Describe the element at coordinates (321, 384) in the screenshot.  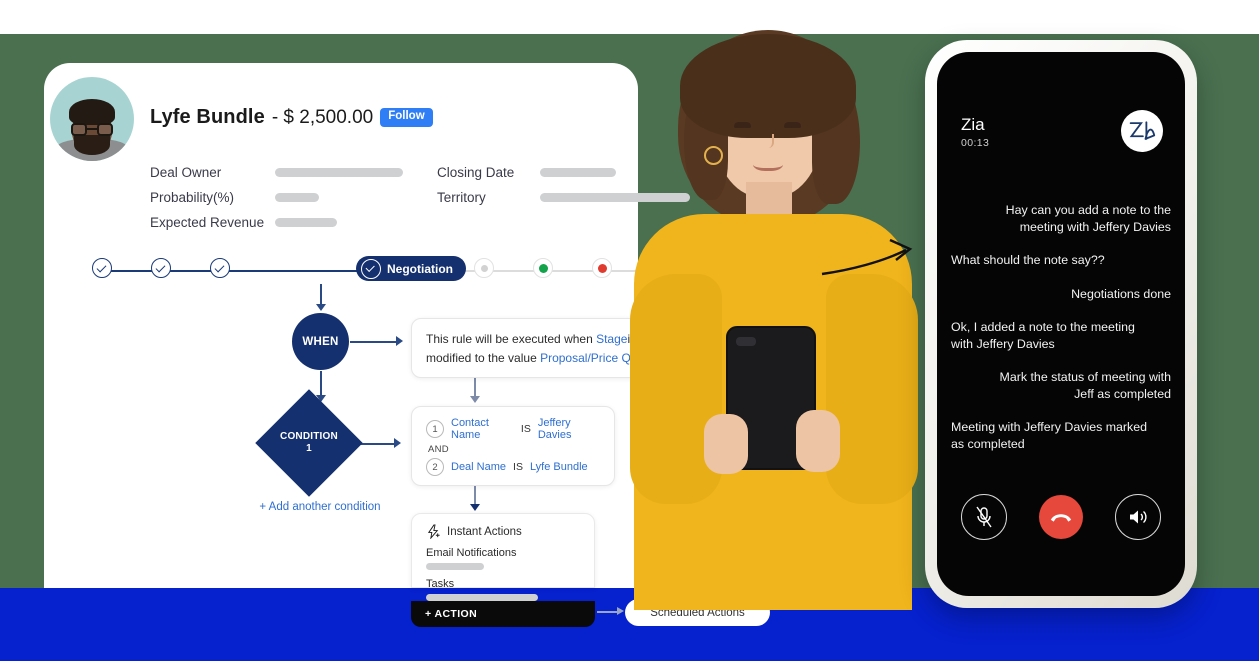
I see `connector-when-to-condition` at that location.